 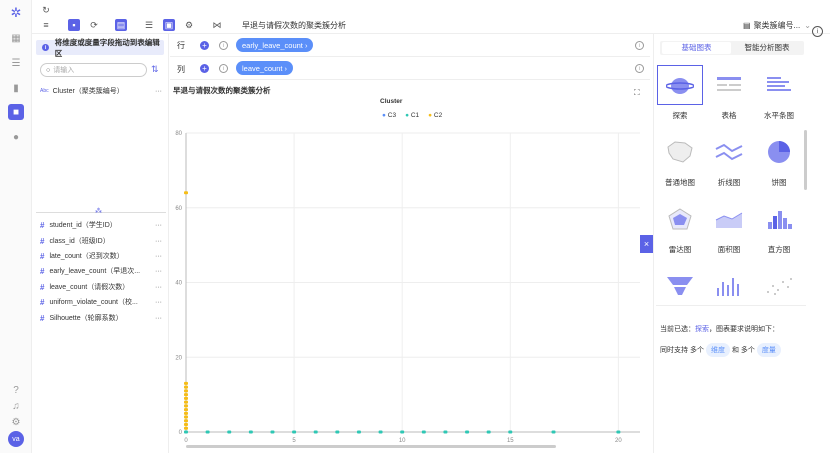 I want to click on filter-icon: ☰, so click(x=149, y=25).